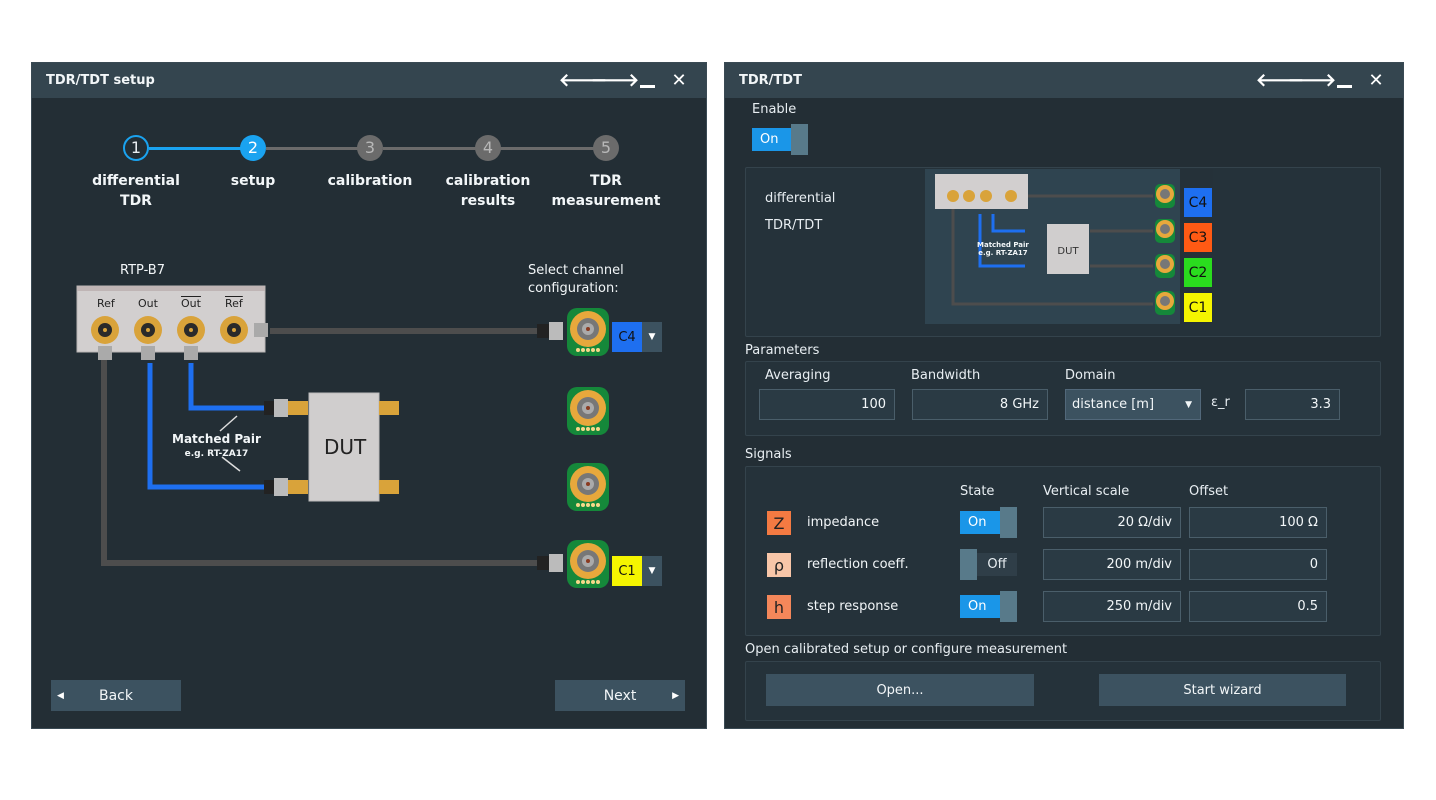 The height and width of the screenshot is (800, 1436). I want to click on step-response-state-toggle: On, so click(988, 606).